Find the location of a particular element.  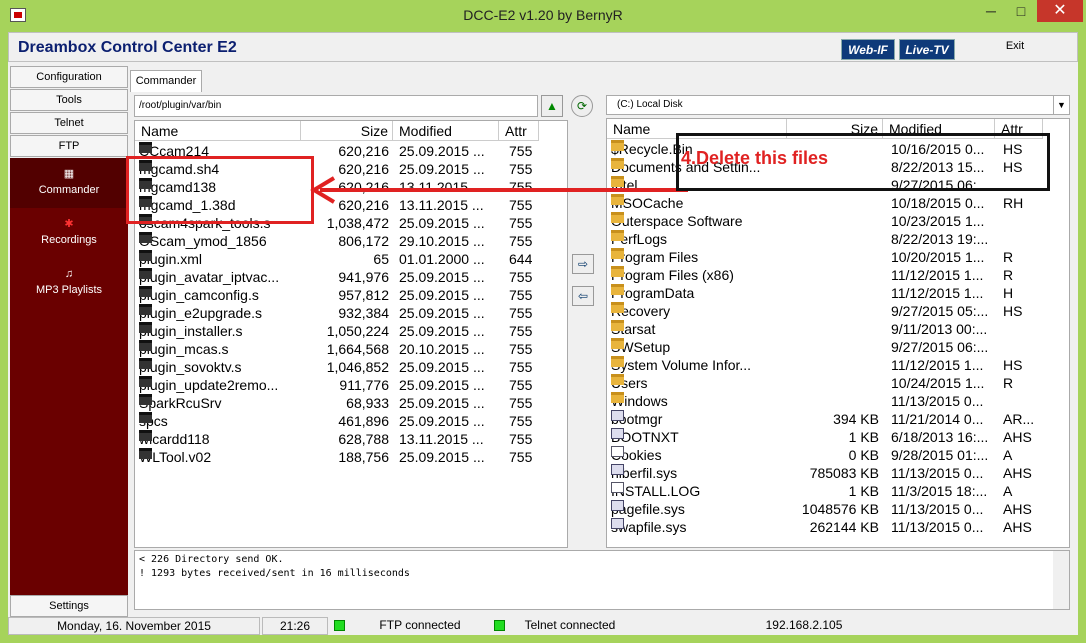

table-row: Program Files 10/20/2015 1... R is located at coordinates (838, 257).